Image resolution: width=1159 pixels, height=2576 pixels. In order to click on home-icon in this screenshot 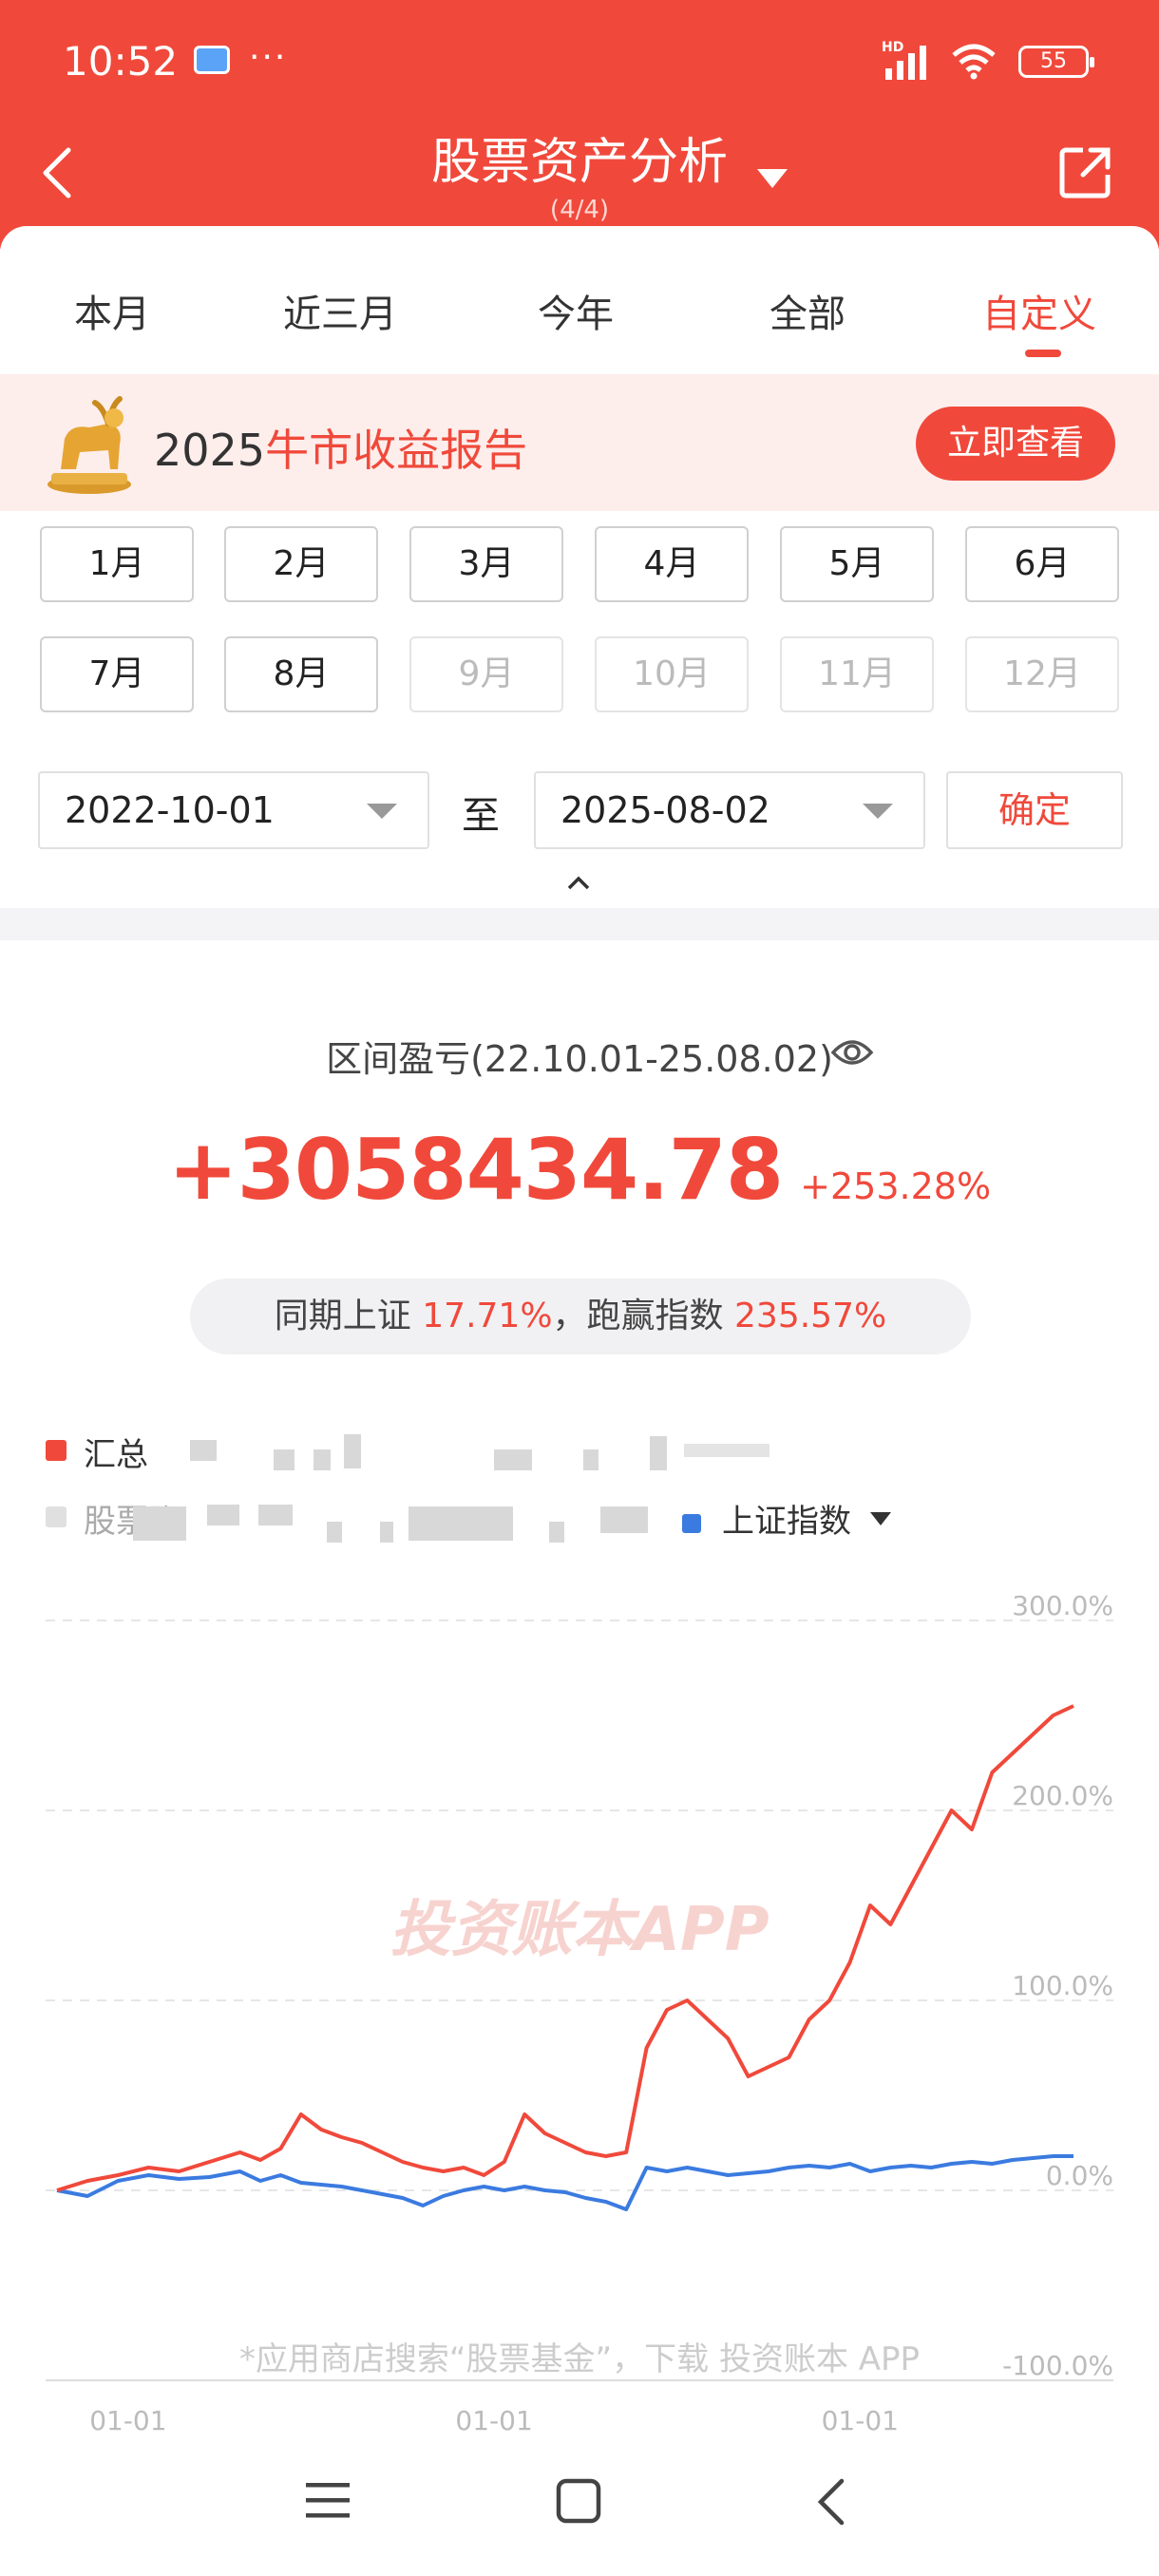, I will do `click(578, 2501)`.